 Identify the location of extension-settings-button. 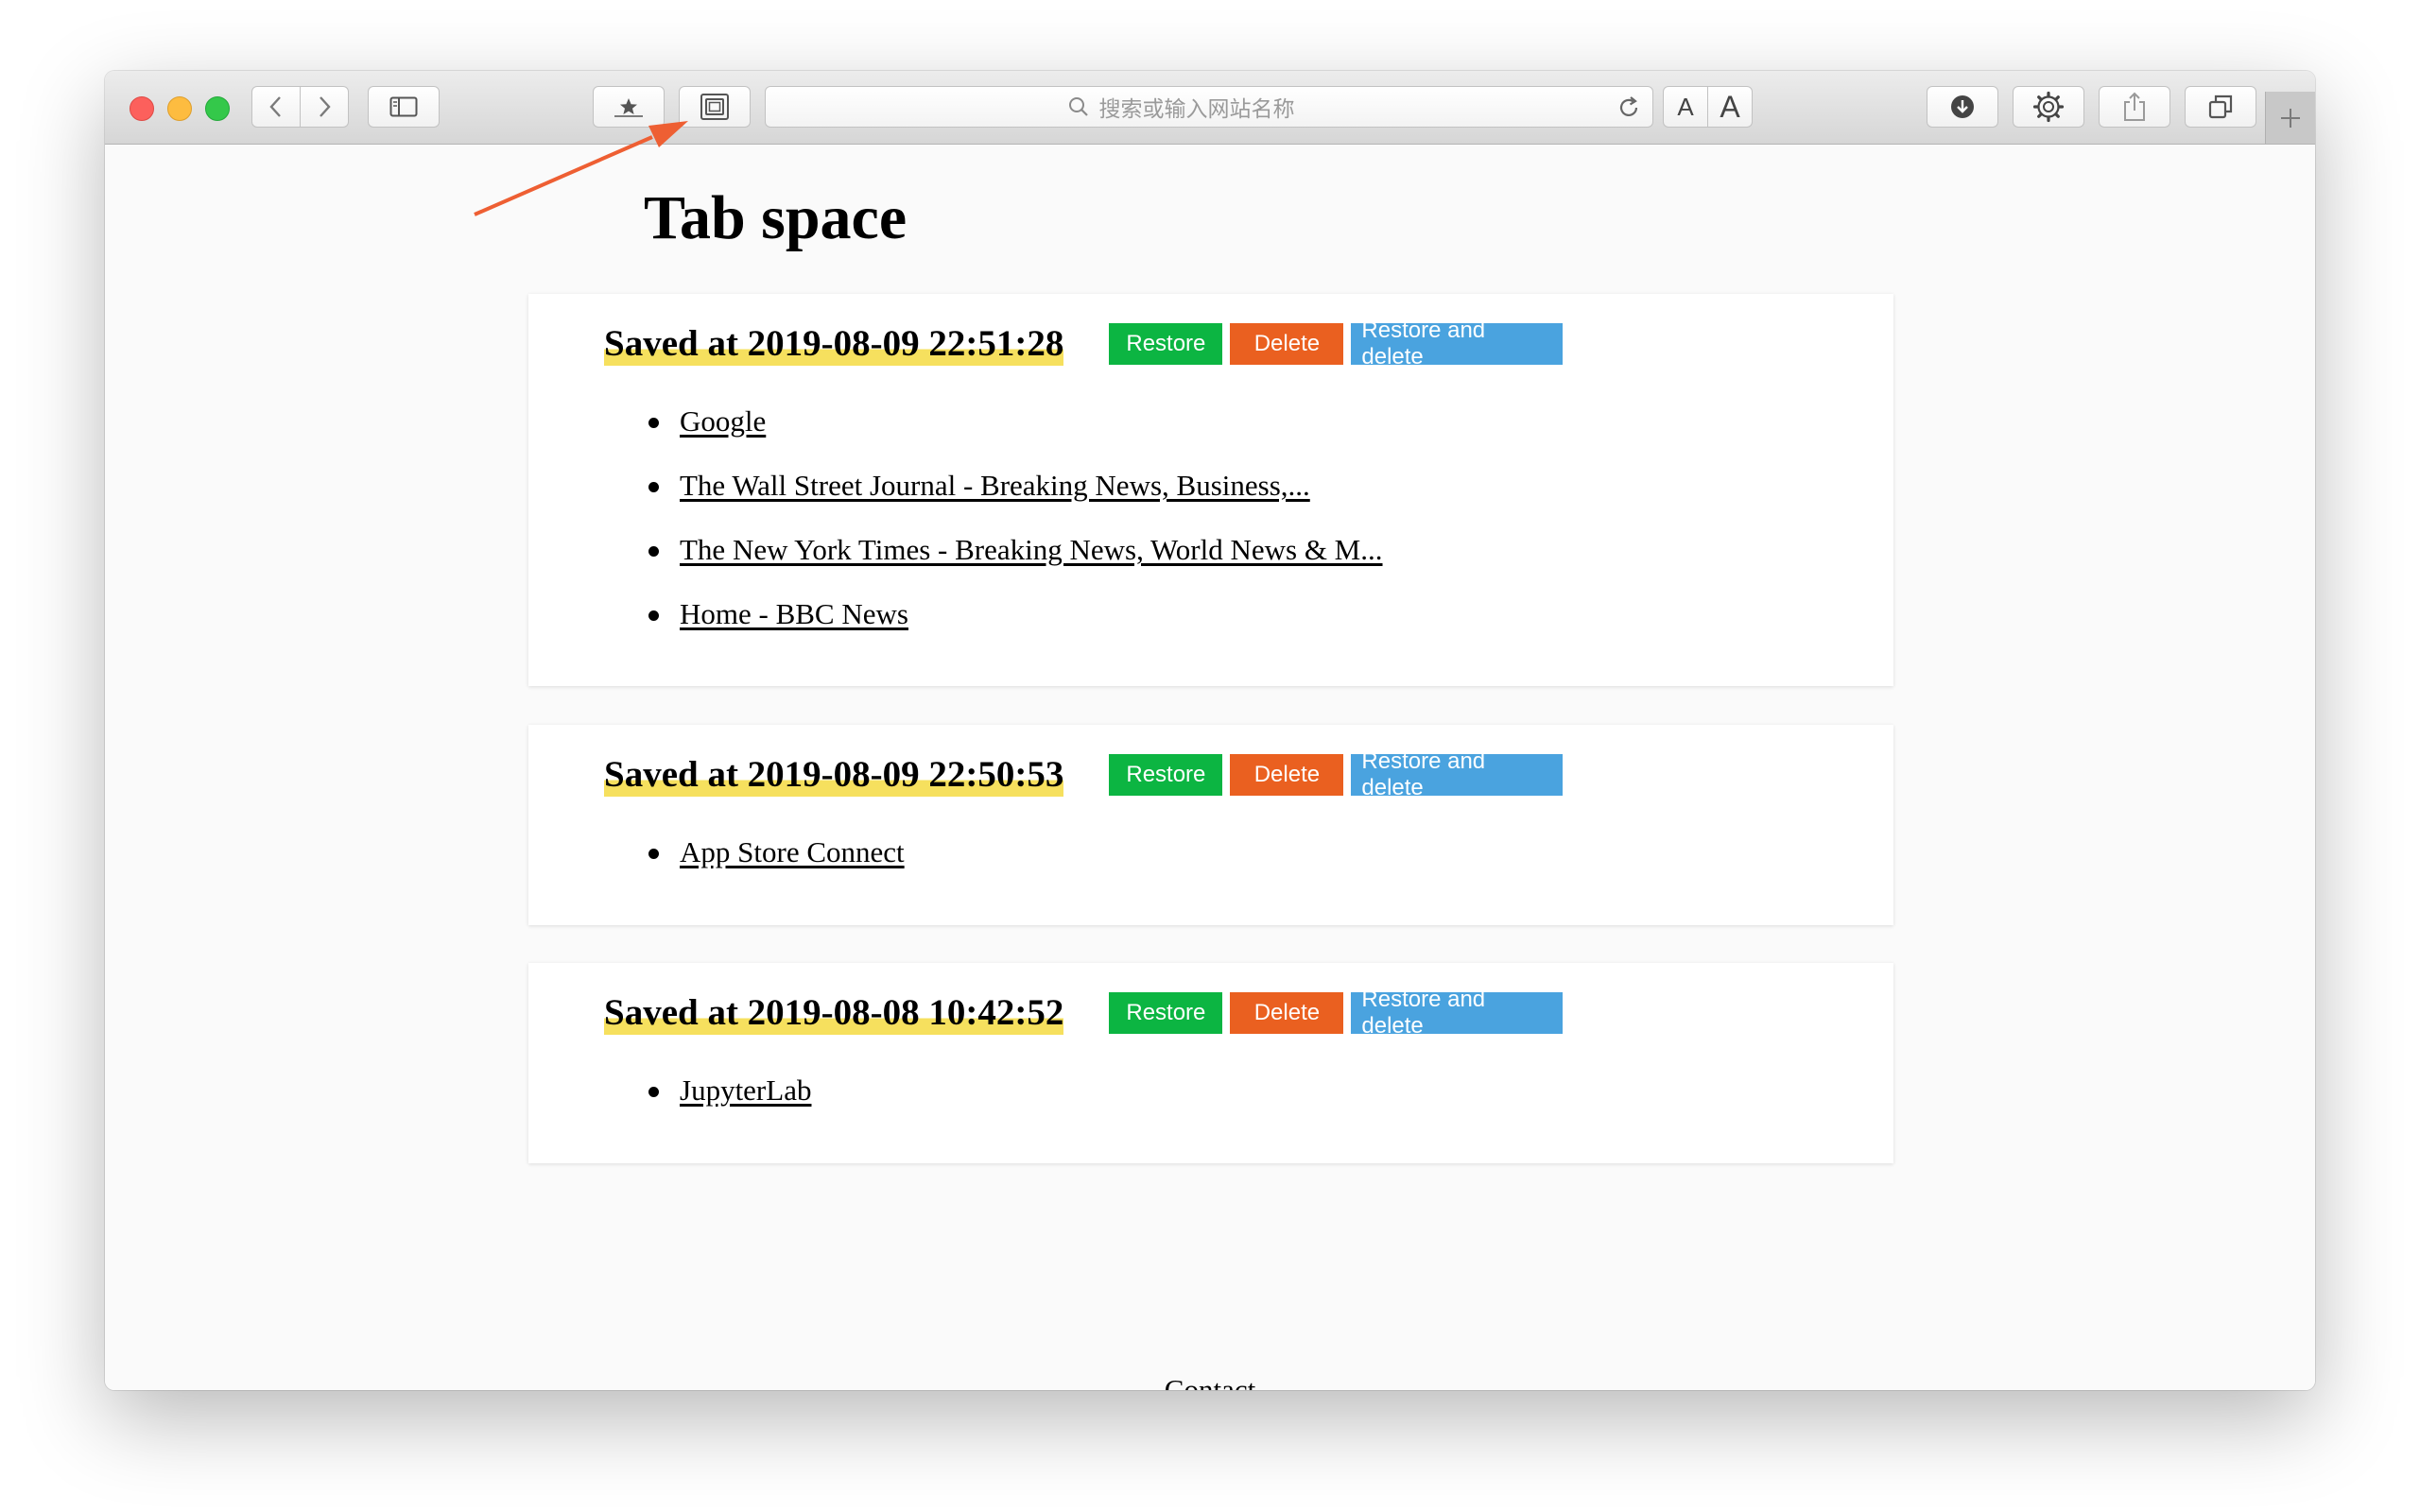
(2048, 107).